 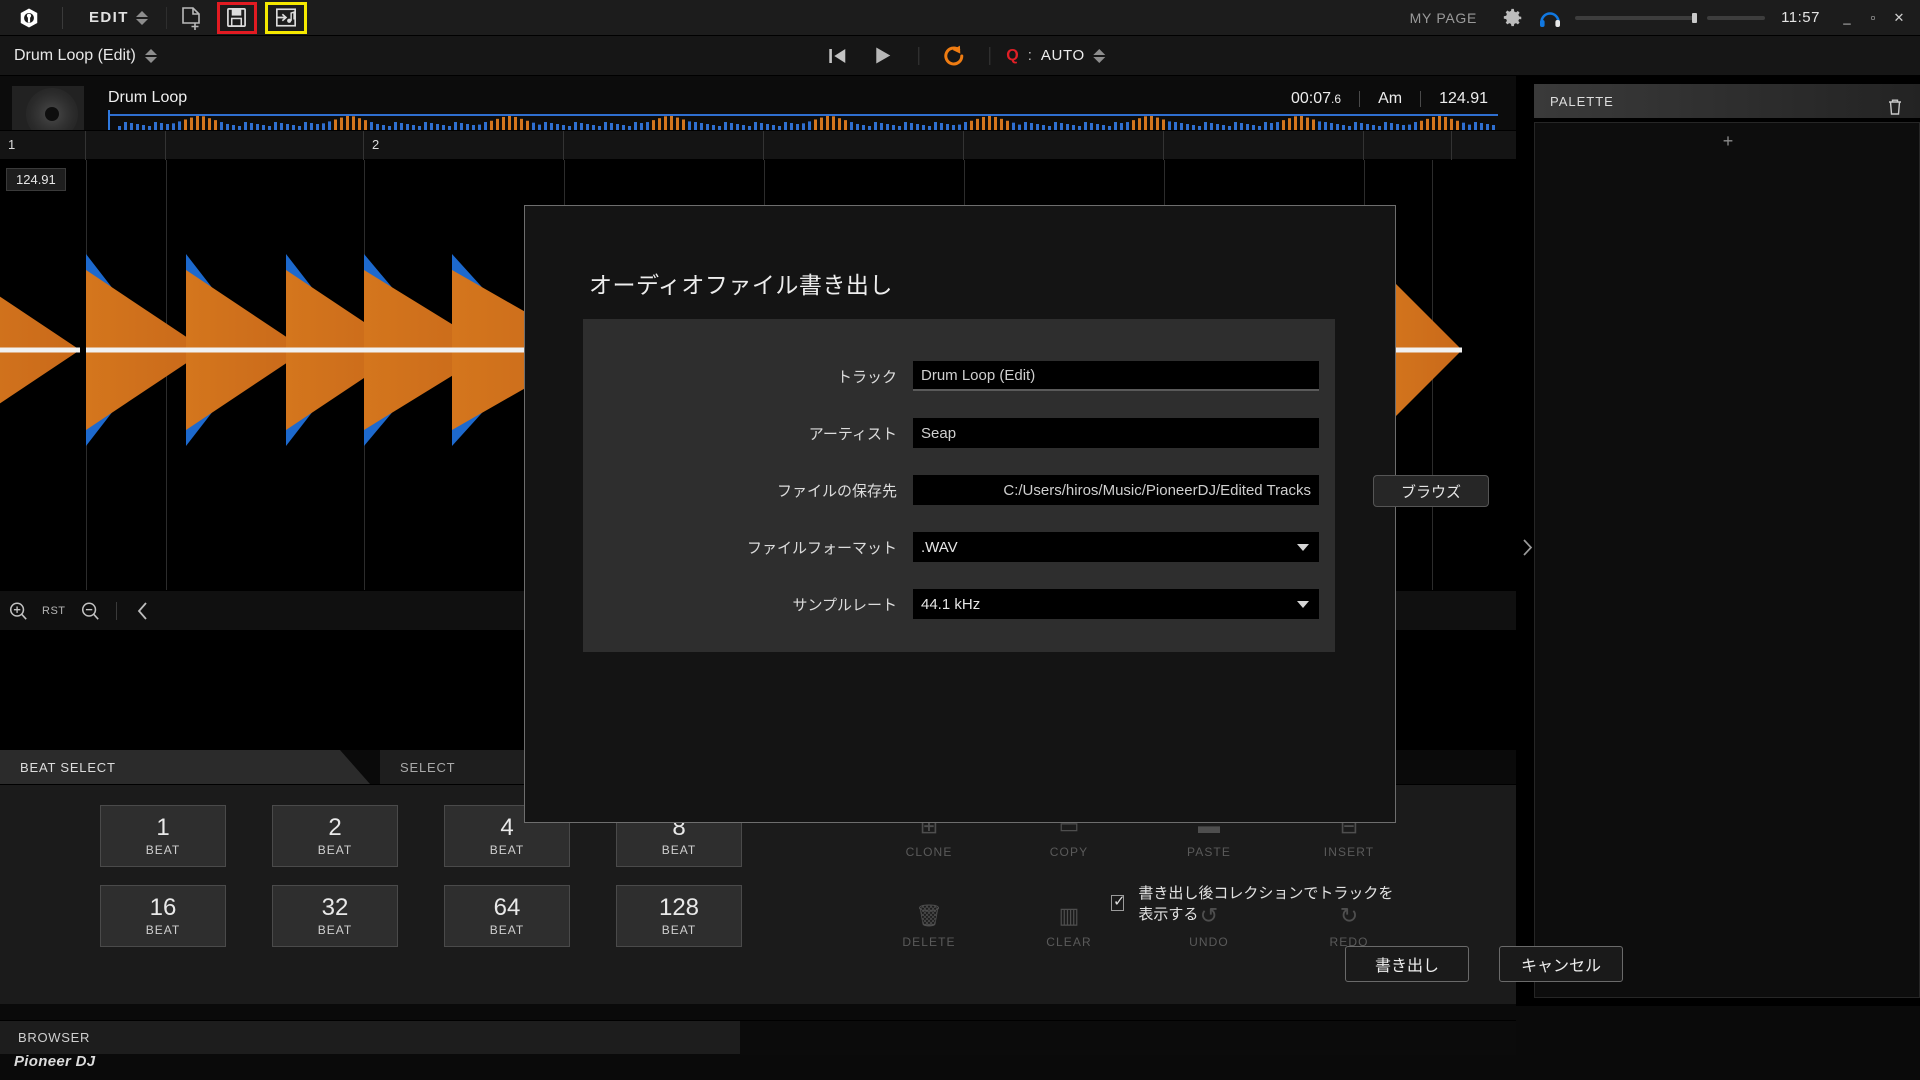 I want to click on form-row-track: トラック, so click(x=951, y=376).